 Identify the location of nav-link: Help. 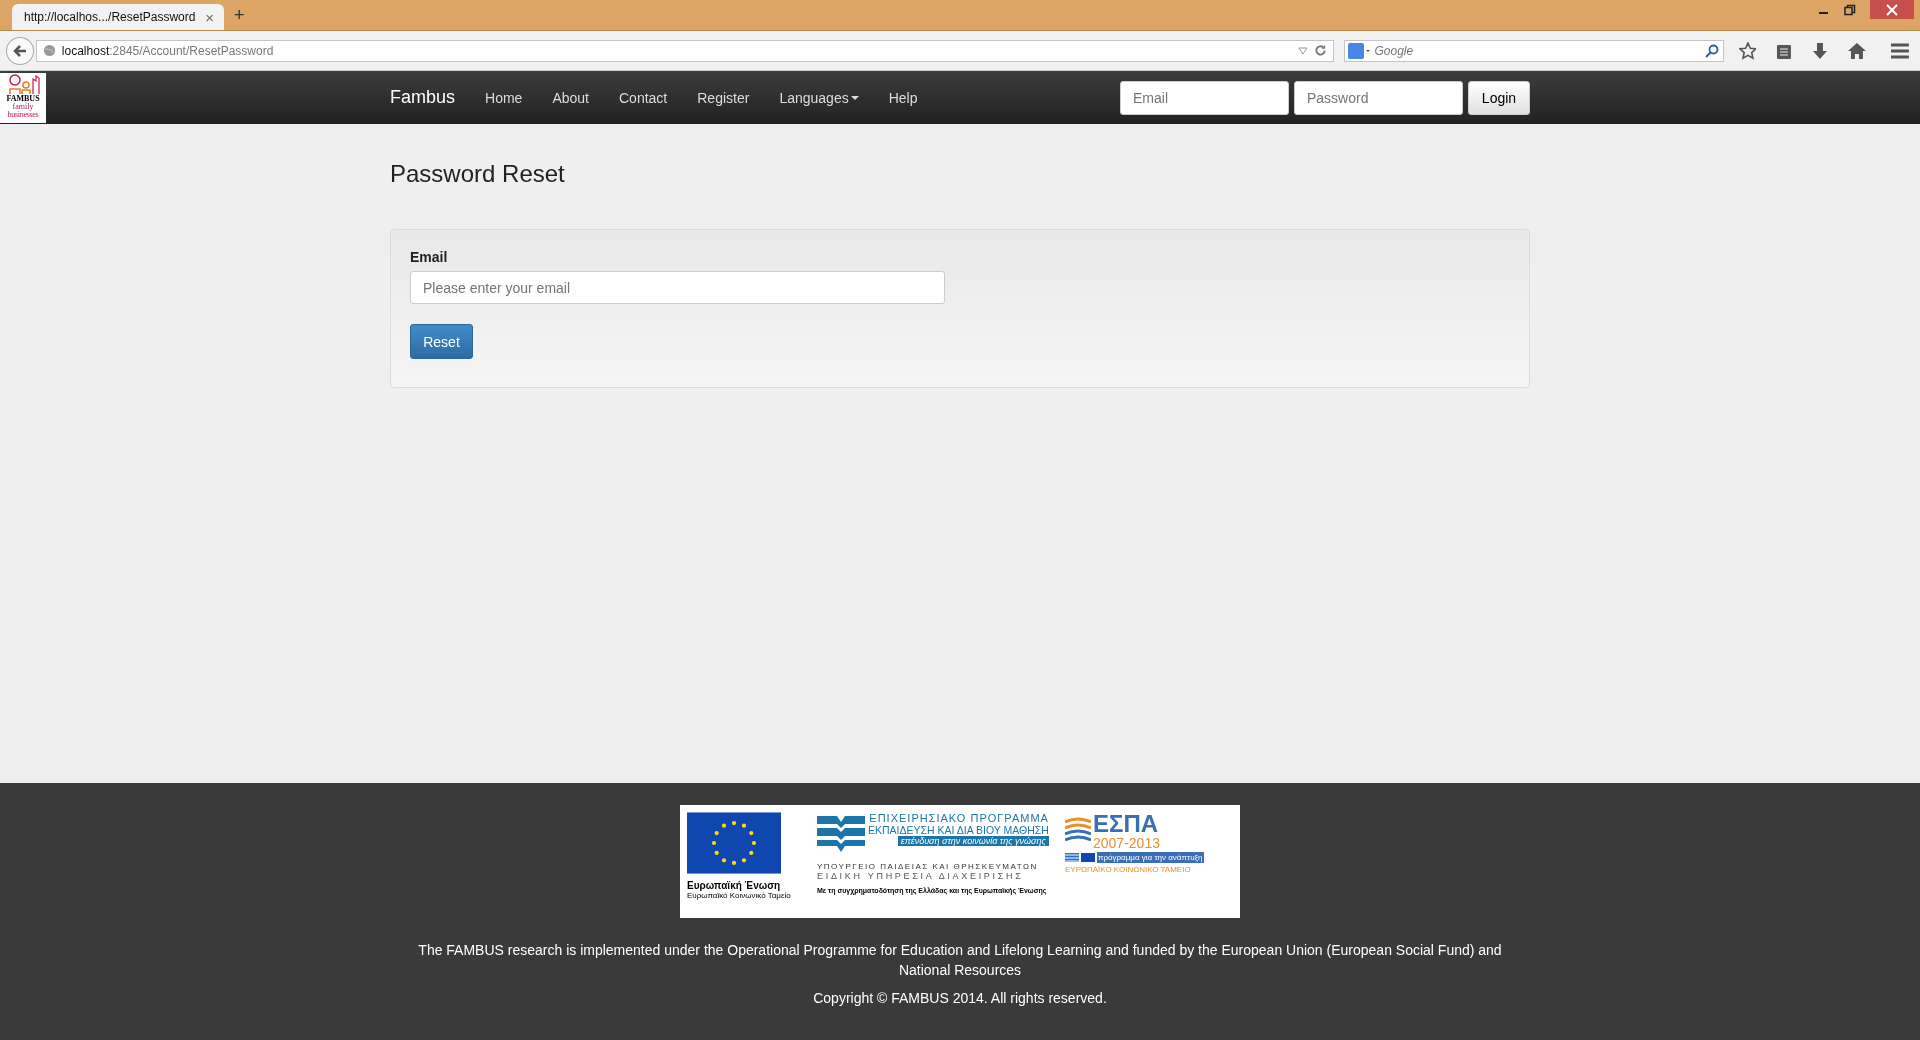
(903, 97).